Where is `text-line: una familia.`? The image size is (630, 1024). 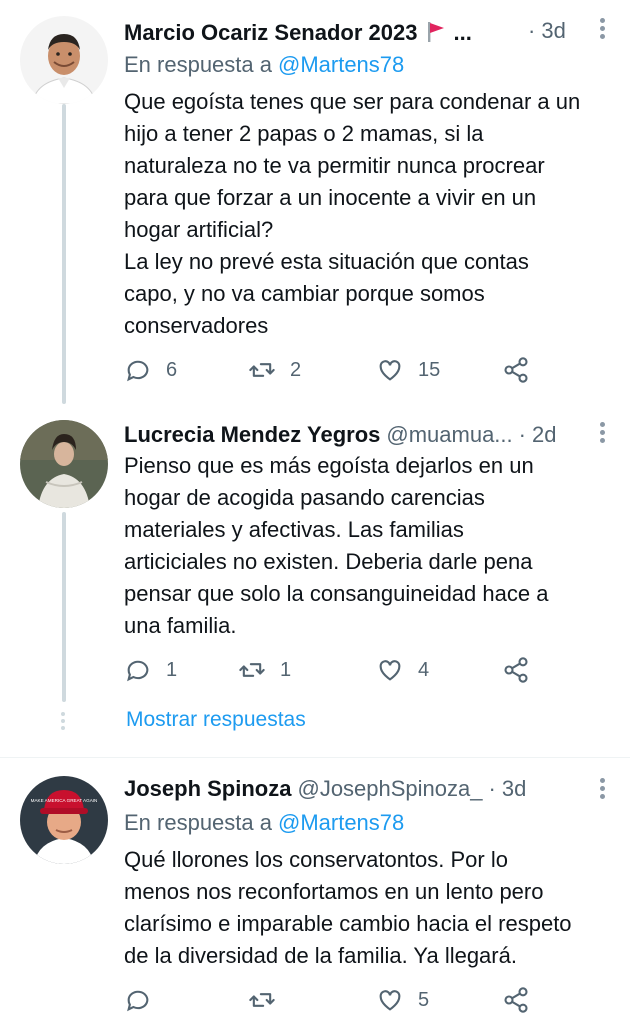 text-line: una familia. is located at coordinates (180, 625).